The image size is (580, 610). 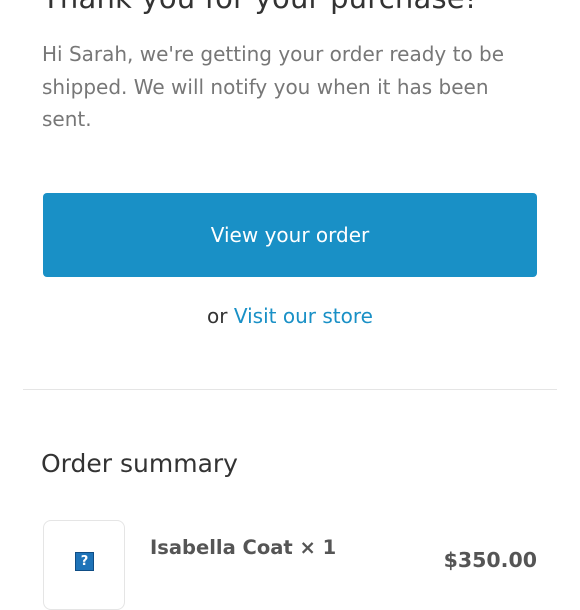 I want to click on store-link-line: or Visit our store, so click(x=290, y=316).